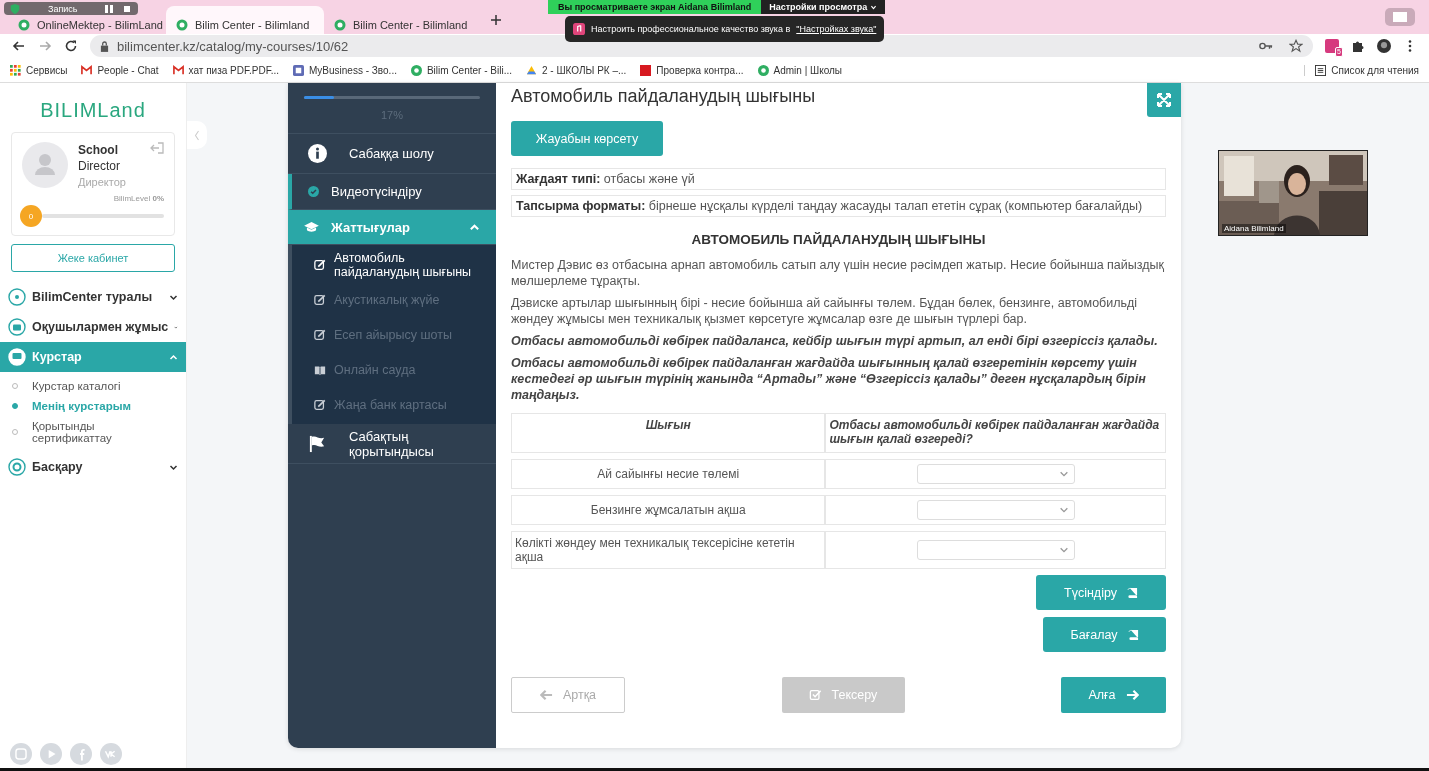 The image size is (1429, 771). Describe the element at coordinates (605, 179) in the screenshot. I see `info-text: Жағдаят типі: отбасы және үй` at that location.